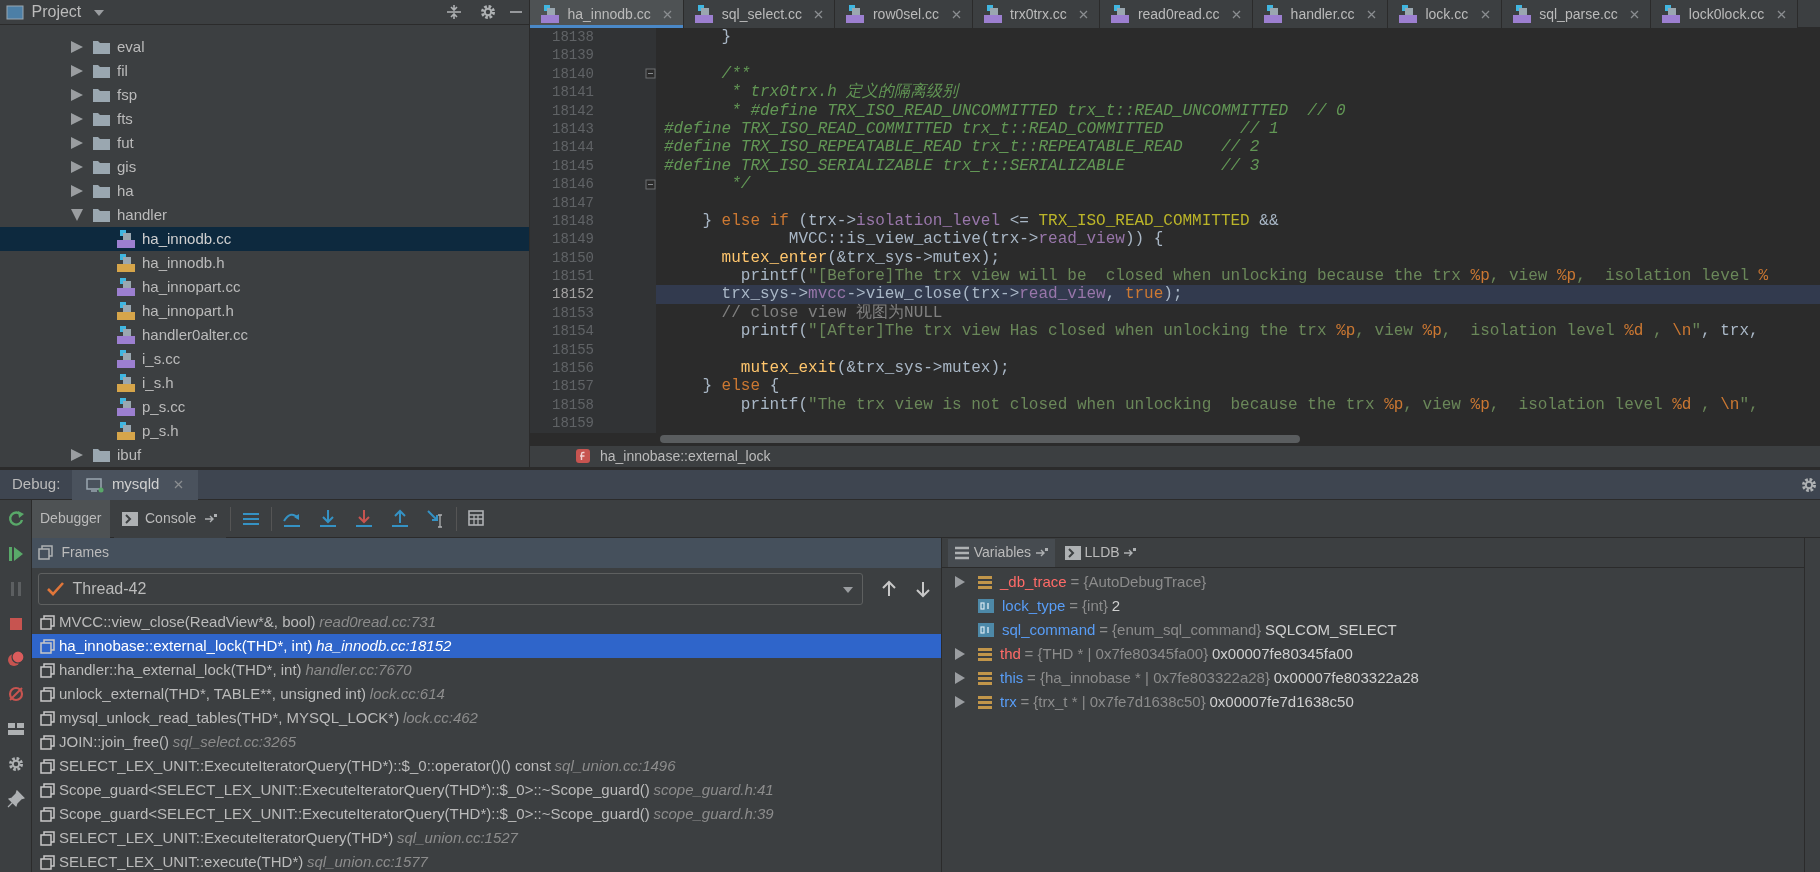 This screenshot has height=872, width=1820. I want to click on down-arrow-icon, so click(923, 588).